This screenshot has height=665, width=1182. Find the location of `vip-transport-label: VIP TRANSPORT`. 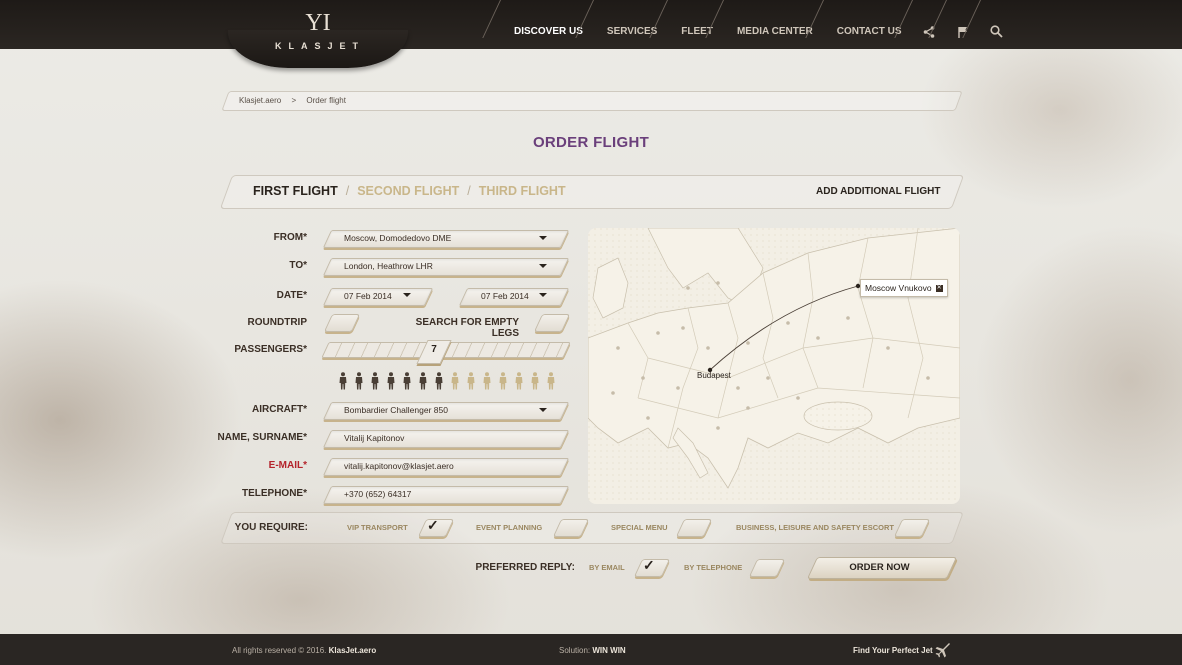

vip-transport-label: VIP TRANSPORT is located at coordinates (377, 527).